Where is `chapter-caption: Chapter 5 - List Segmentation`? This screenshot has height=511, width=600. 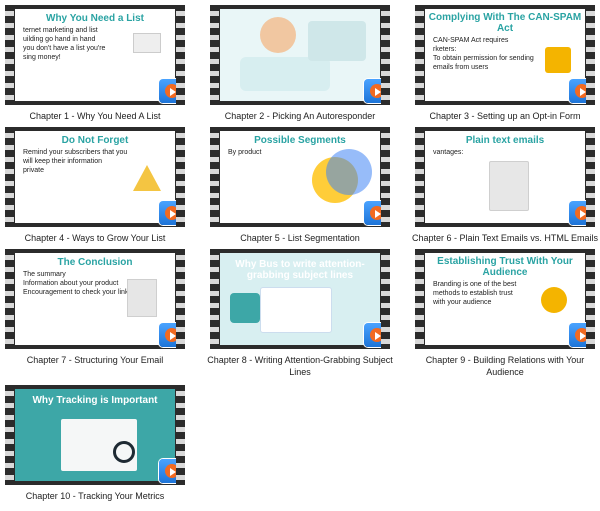 chapter-caption: Chapter 5 - List Segmentation is located at coordinates (300, 238).